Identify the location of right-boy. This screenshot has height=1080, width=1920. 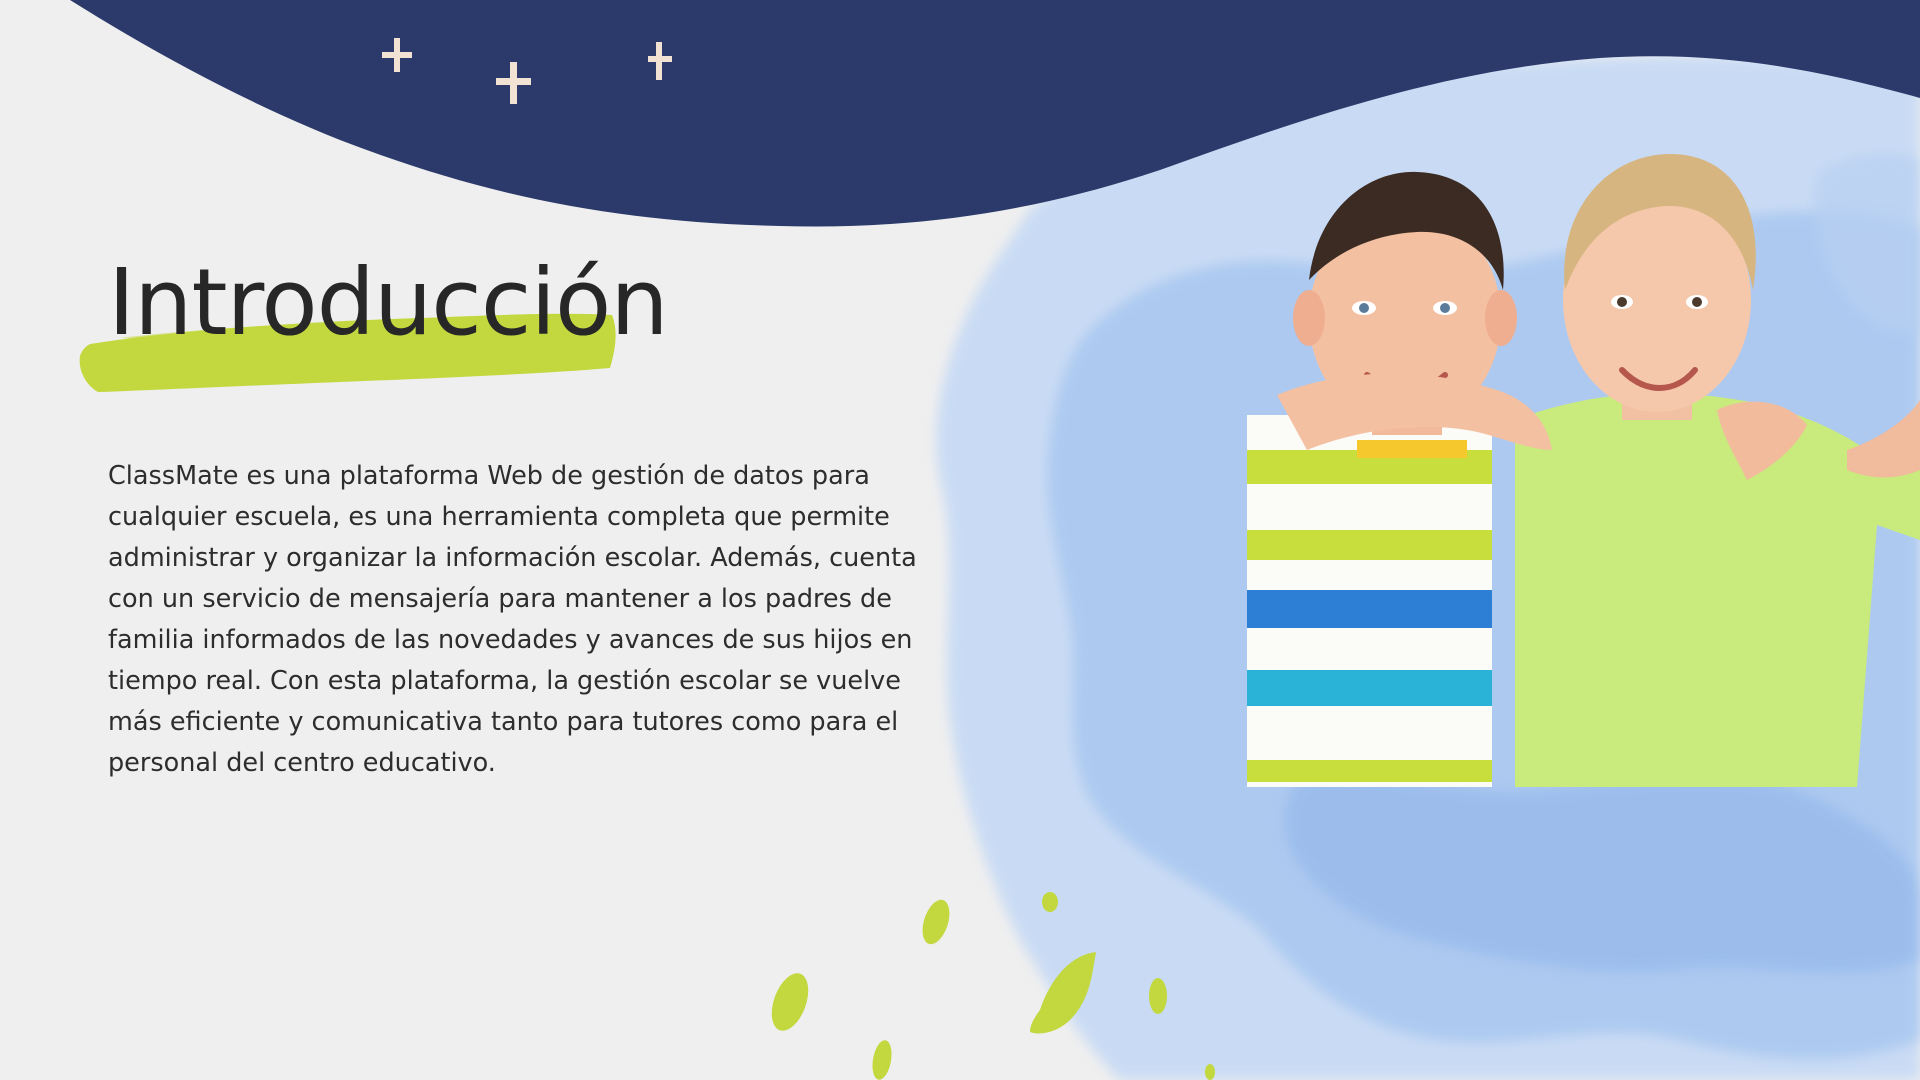
(1717, 470).